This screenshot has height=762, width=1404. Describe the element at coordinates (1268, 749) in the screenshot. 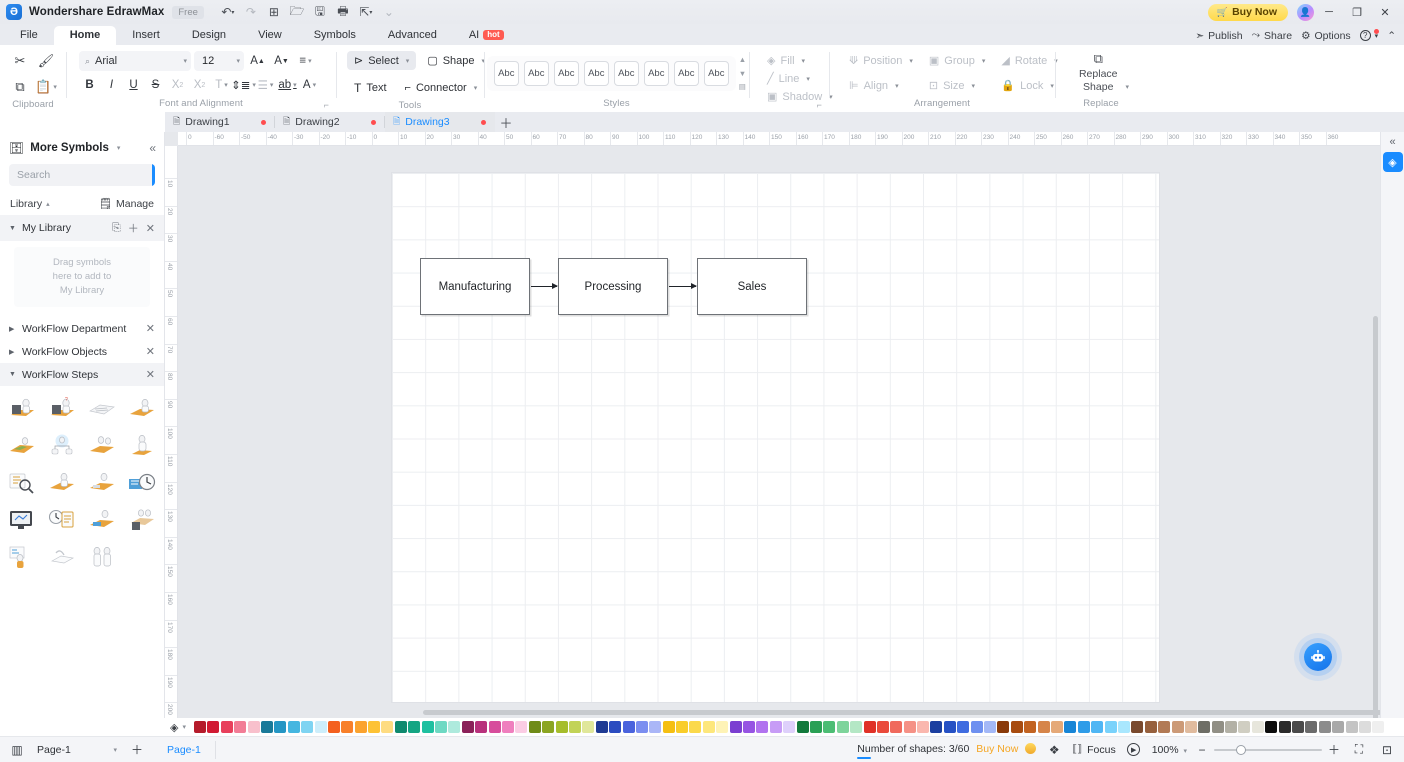

I see `zoom-slider: − ＋` at that location.